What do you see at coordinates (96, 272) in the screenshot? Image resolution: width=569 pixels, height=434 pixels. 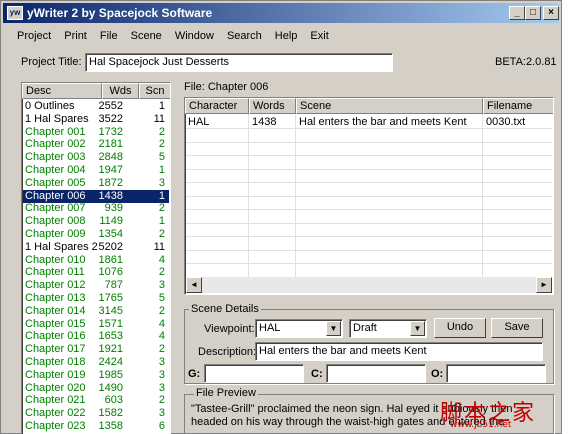 I see `list-item: Chapter 011 1076 2` at bounding box center [96, 272].